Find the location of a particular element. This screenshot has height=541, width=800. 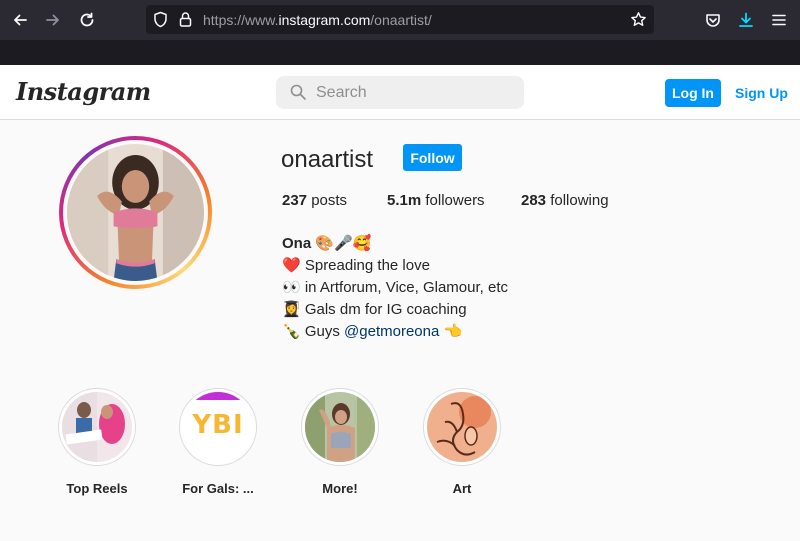

posts-count: 237 is located at coordinates (295, 200).